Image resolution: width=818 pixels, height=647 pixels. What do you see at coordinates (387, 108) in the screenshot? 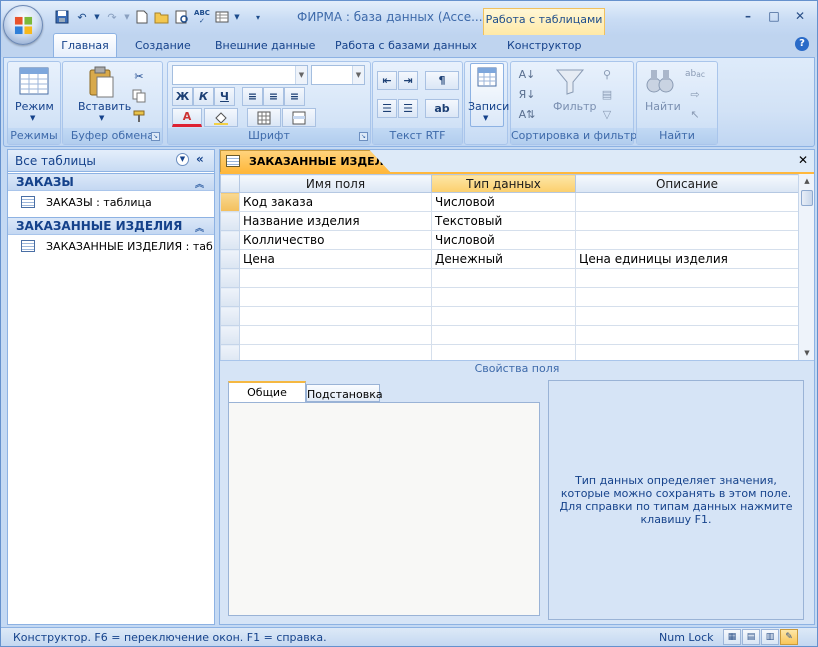
I see `numbered-list-icon: ☰` at bounding box center [387, 108].